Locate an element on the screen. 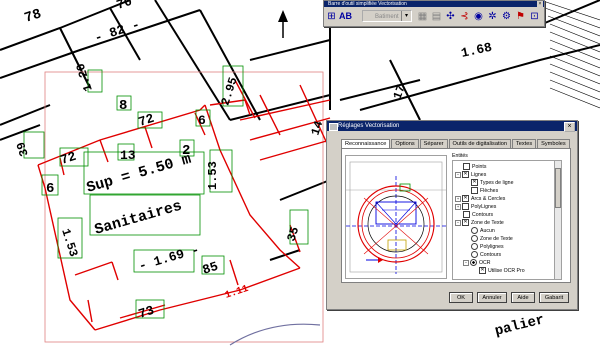 This screenshot has width=600, height=350. label-70: 70 is located at coordinates (125, 6).